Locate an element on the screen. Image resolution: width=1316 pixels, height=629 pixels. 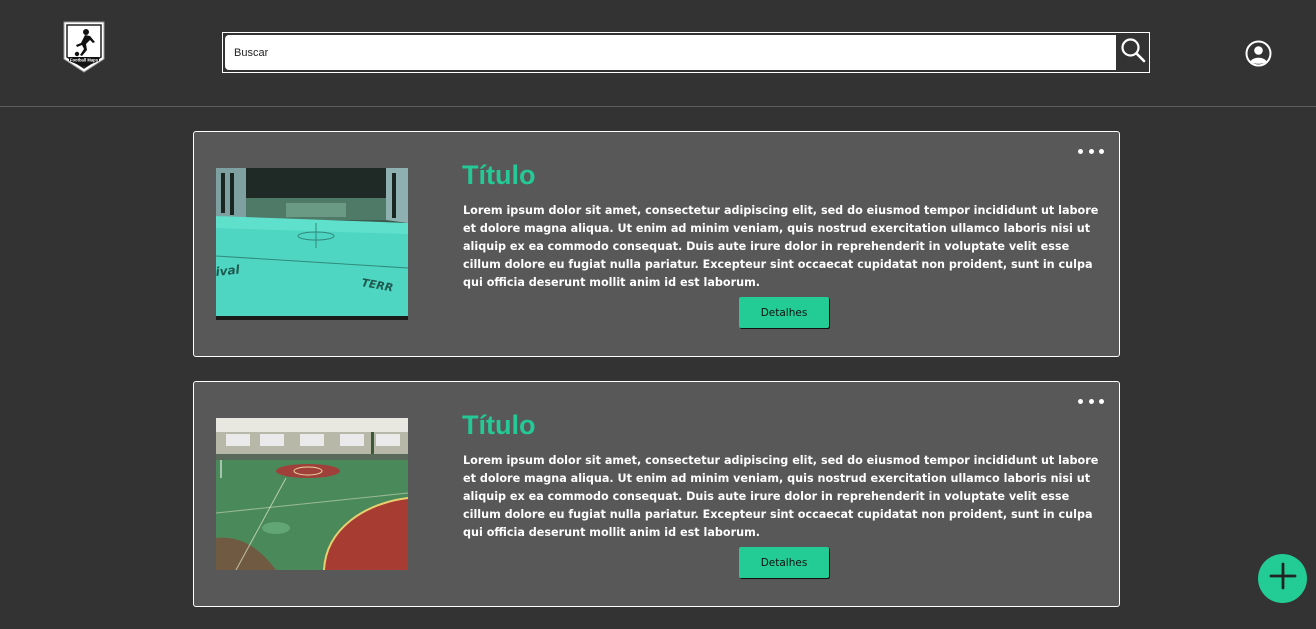
search-bar is located at coordinates (686, 52).